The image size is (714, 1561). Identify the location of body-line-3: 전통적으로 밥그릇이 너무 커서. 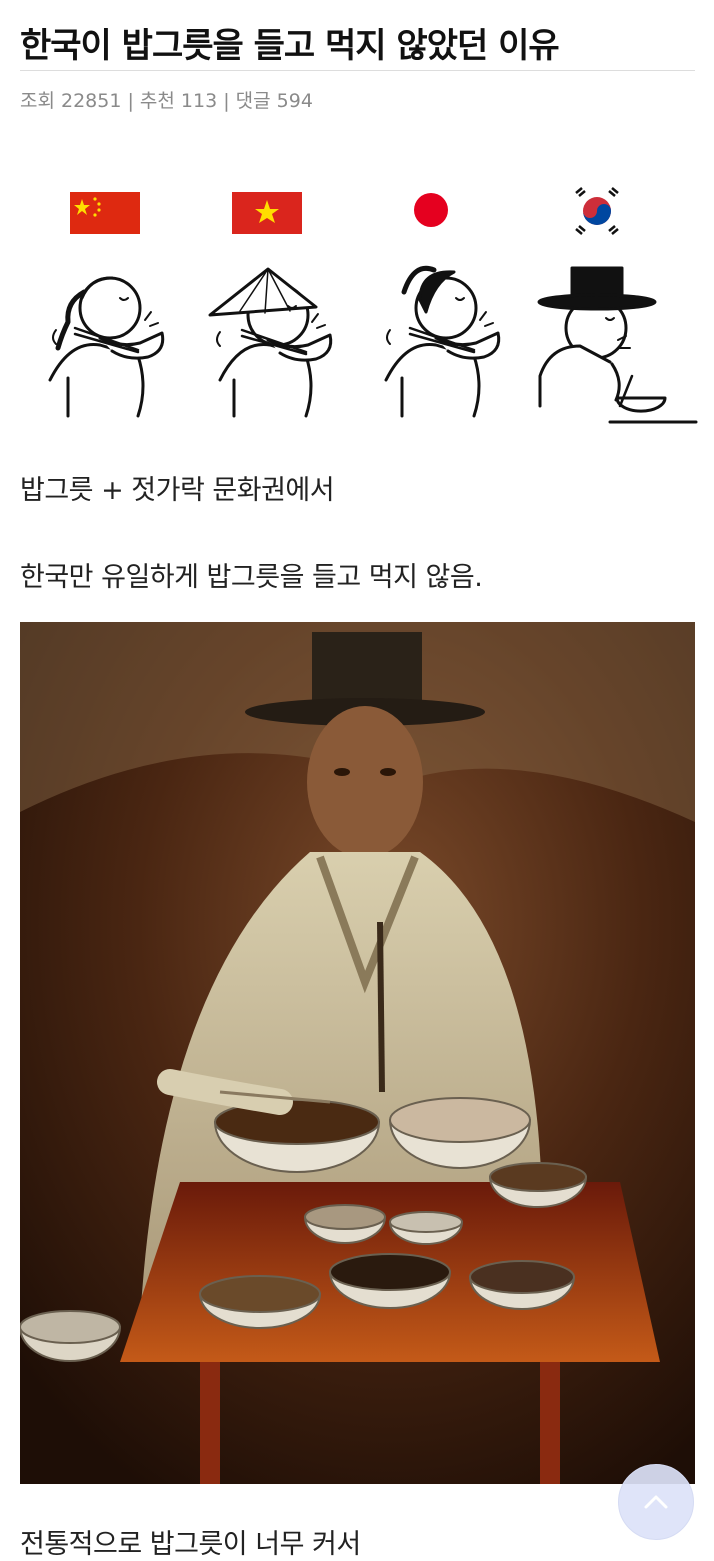
(190, 1544).